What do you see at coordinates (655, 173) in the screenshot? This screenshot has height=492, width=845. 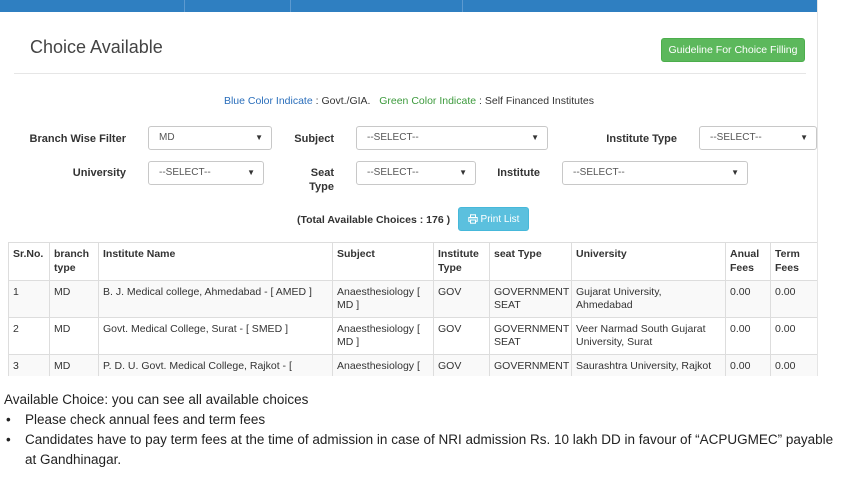 I see `institute-filter-select: --SELECT-- ▼` at bounding box center [655, 173].